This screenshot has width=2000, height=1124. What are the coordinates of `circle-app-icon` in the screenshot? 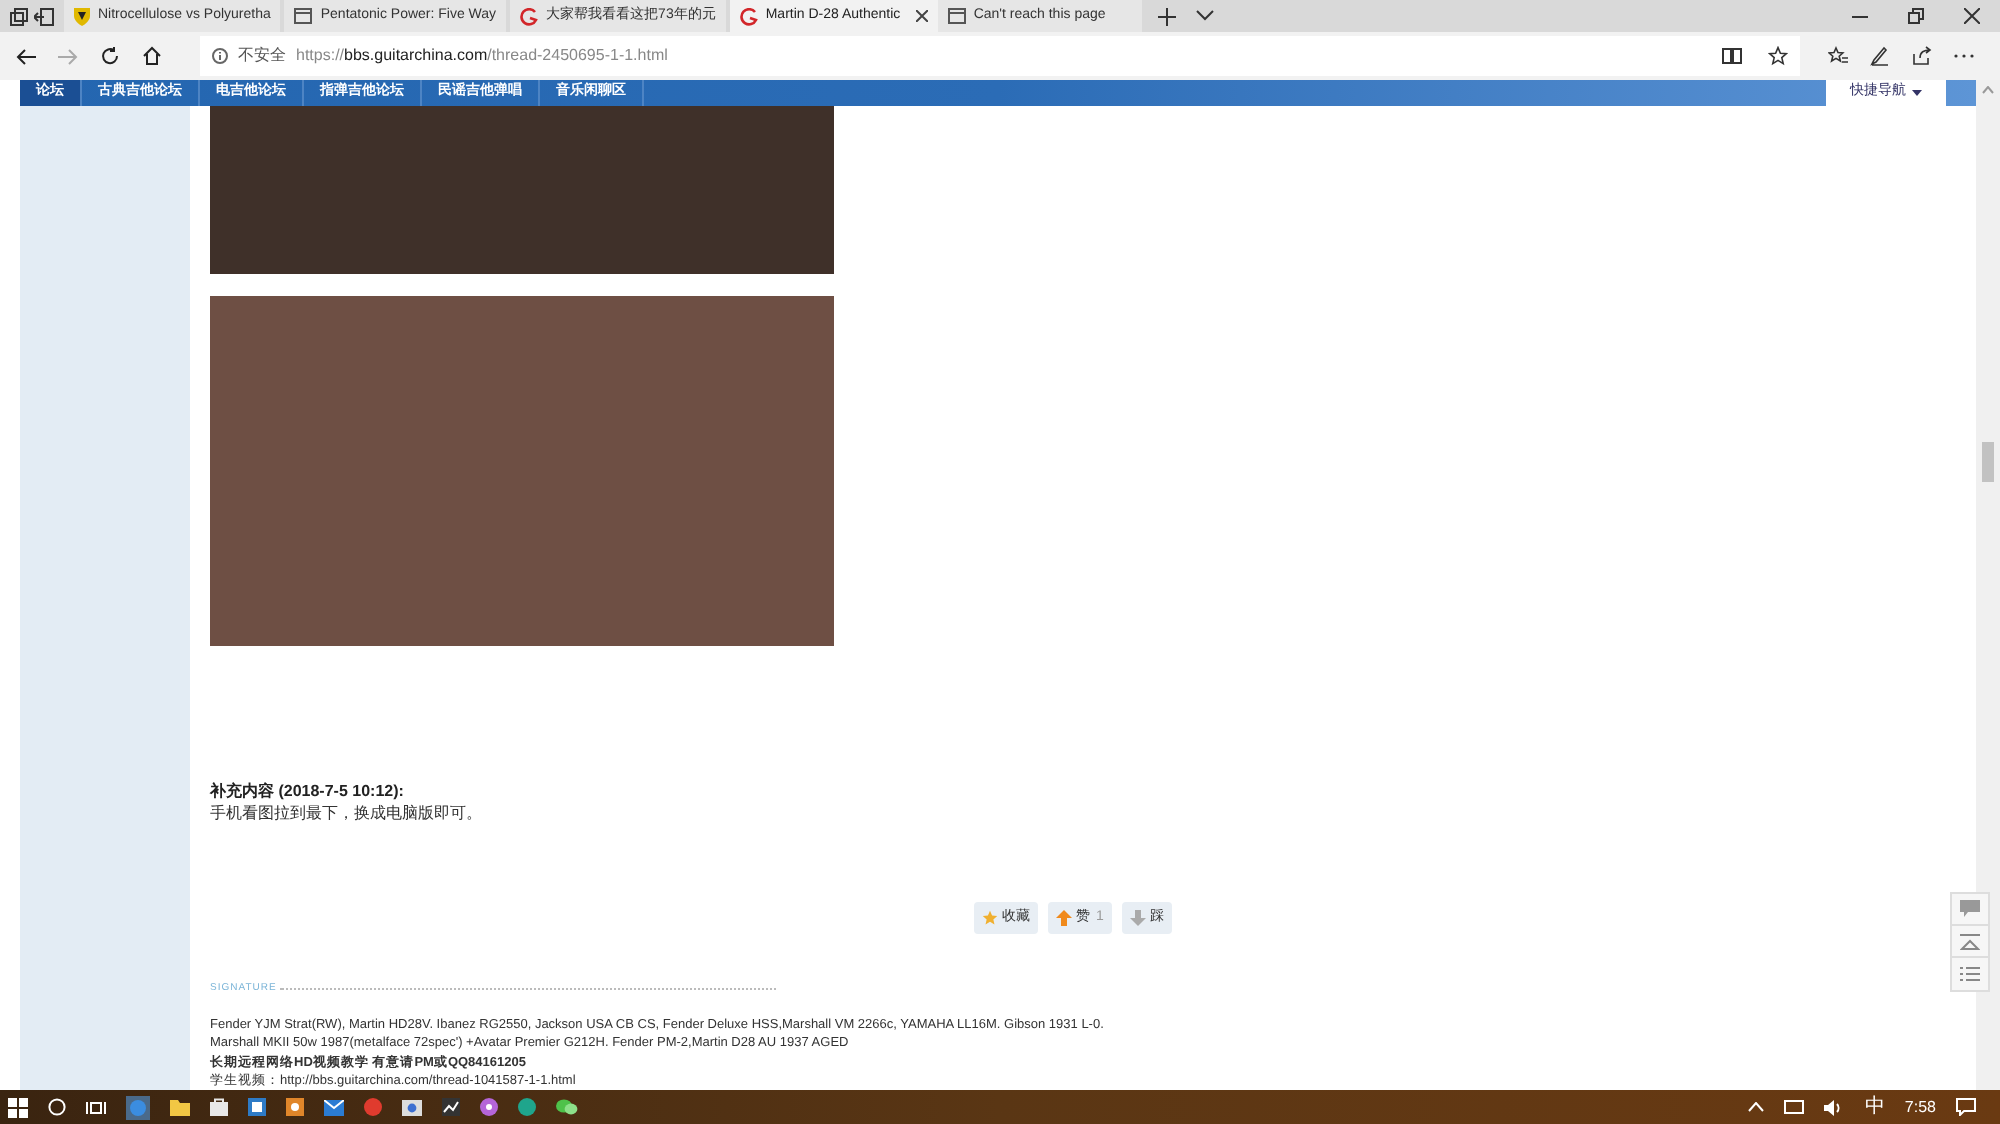 It's located at (373, 1107).